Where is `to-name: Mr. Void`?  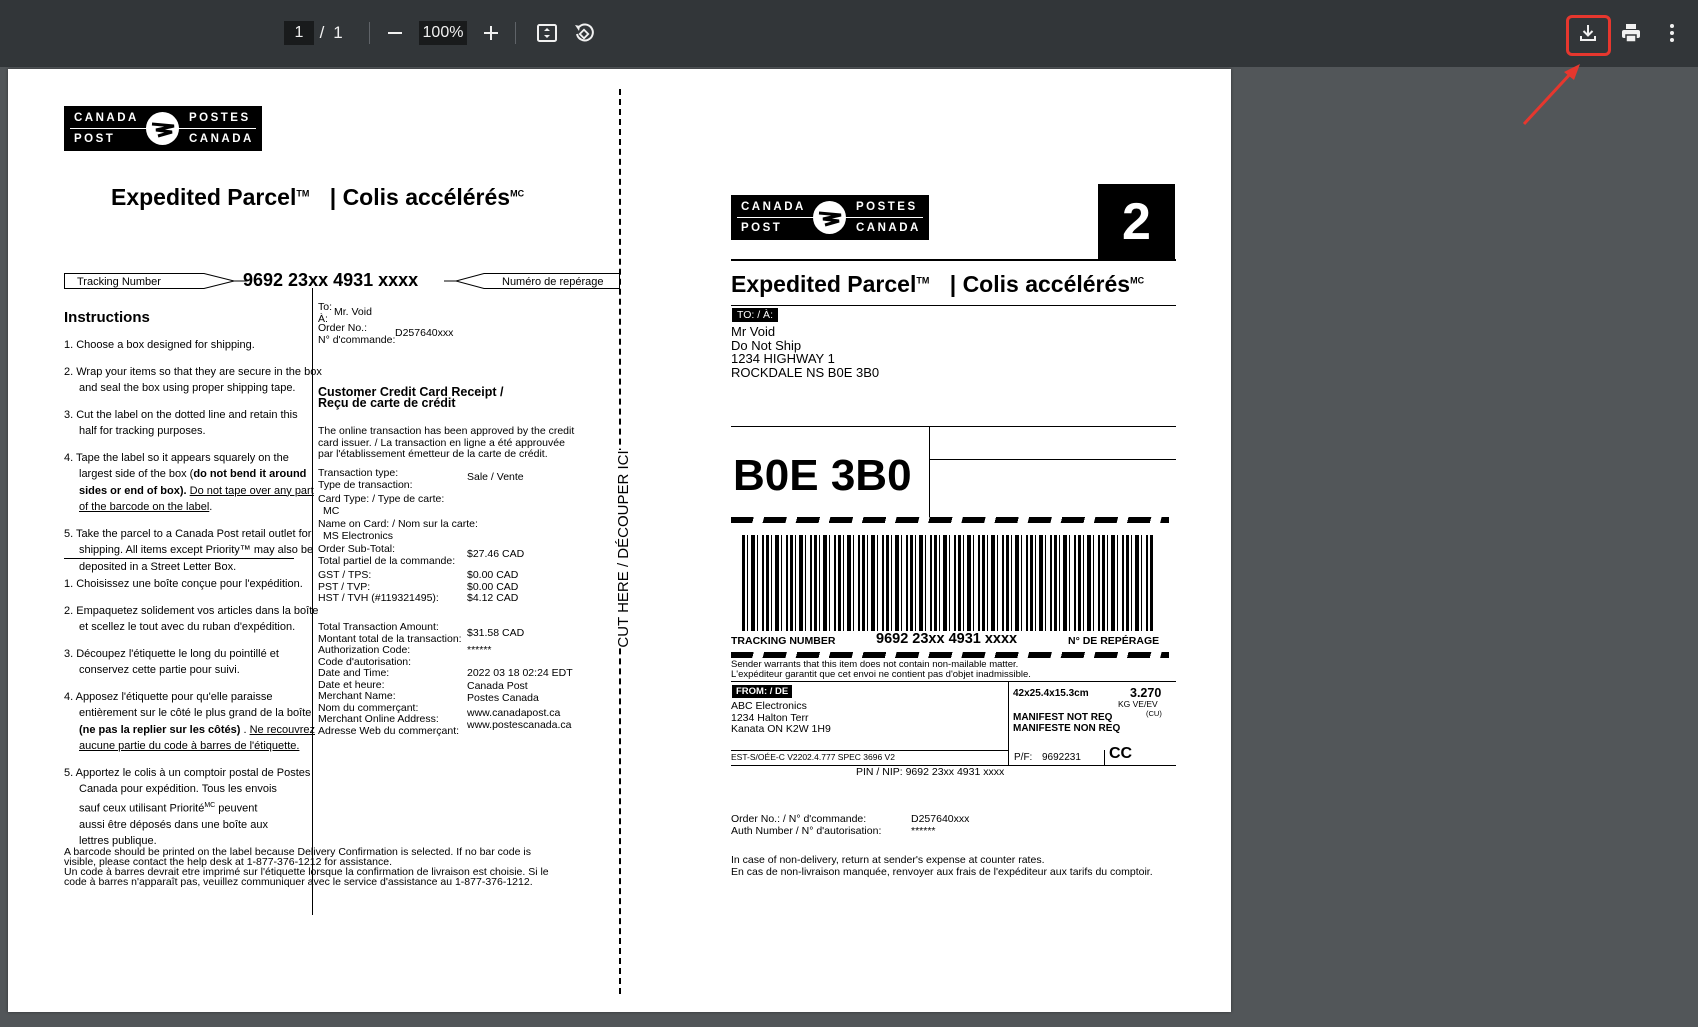 to-name: Mr. Void is located at coordinates (353, 312).